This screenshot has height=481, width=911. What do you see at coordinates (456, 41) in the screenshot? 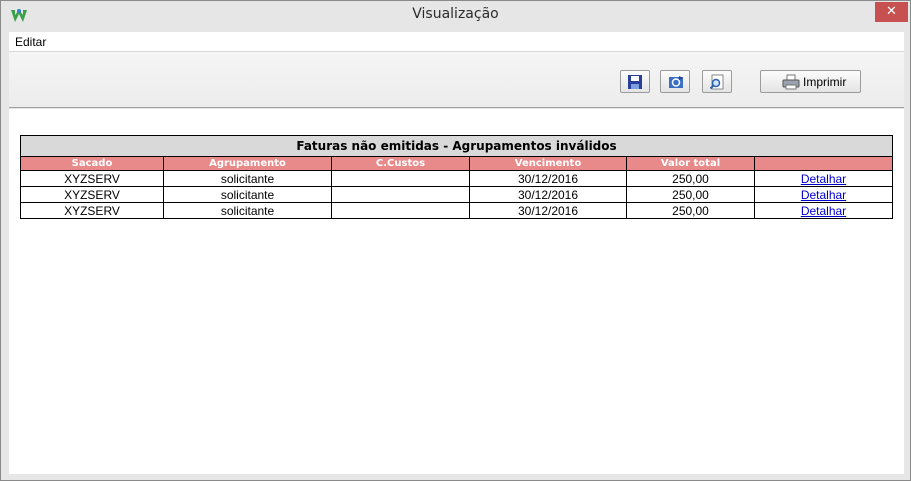
I see `menu-bar: Editar` at bounding box center [456, 41].